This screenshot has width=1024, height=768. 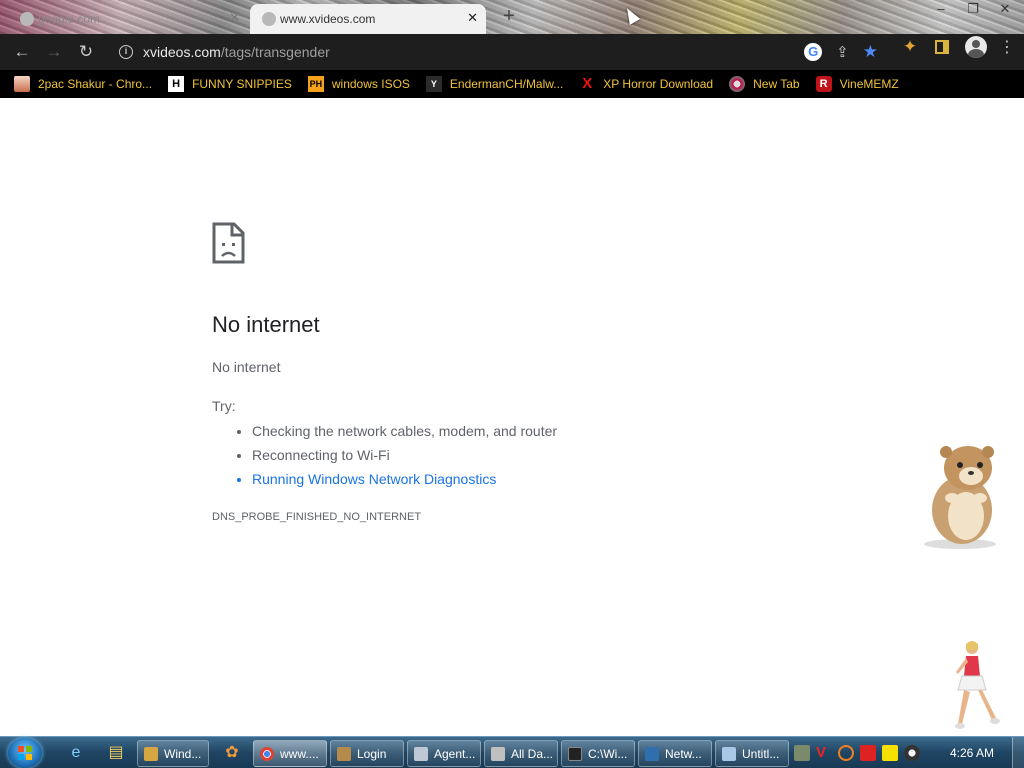 I want to click on chrome-icon, so click(x=267, y=753).